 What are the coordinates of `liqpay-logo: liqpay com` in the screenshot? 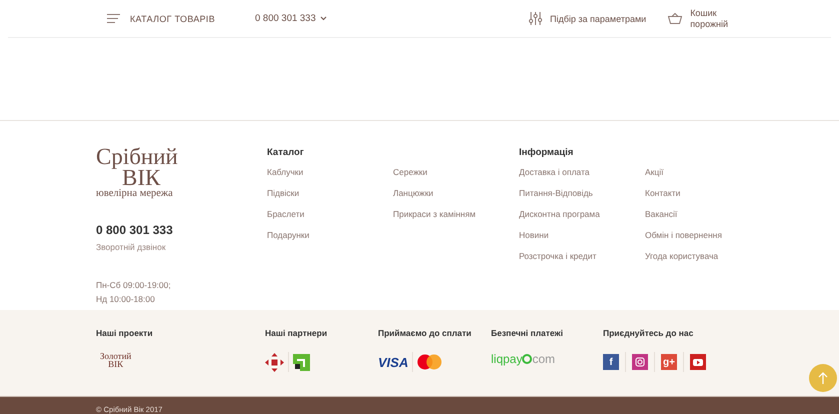 It's located at (523, 359).